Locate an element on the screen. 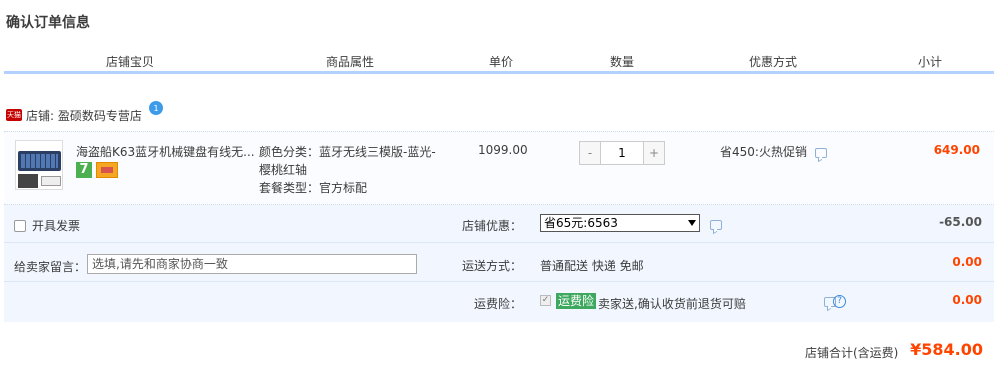  insurance-text: 卖家送,确认收货前退货可赔 is located at coordinates (672, 304).